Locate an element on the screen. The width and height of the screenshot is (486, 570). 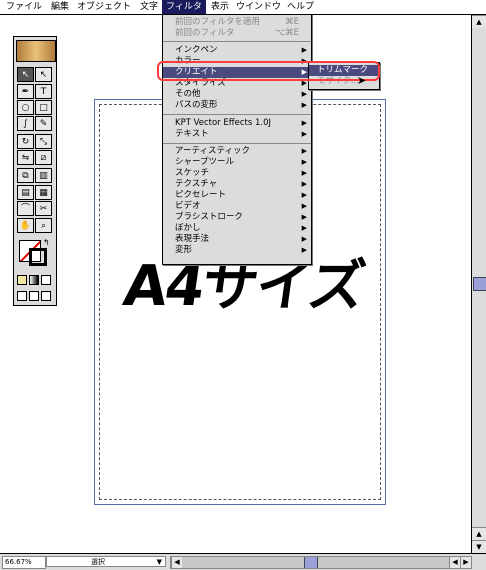
graph-icon: ▥ is located at coordinates (43, 175).